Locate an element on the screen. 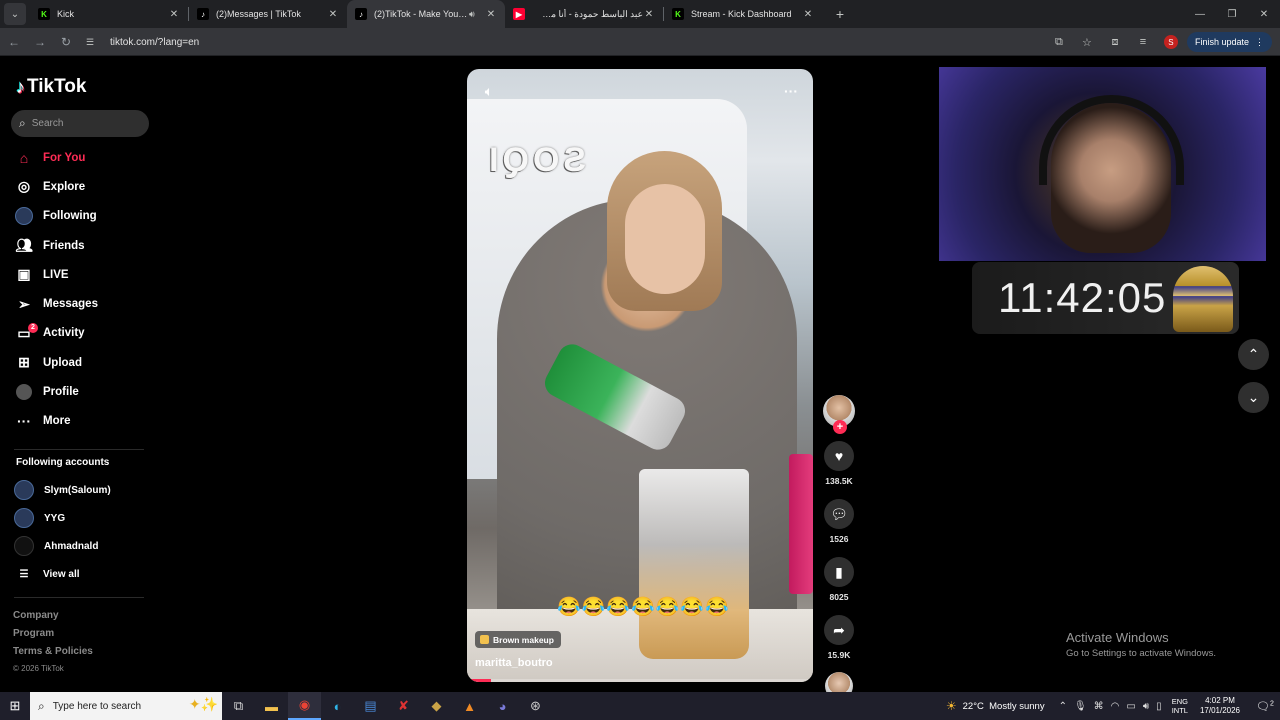  bookmark-star-icon: ☆ is located at coordinates (1087, 42).